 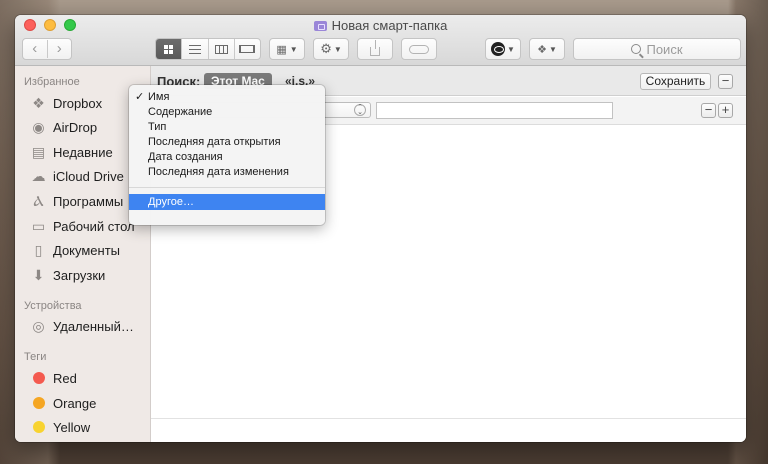 I want to click on red-tag-dot-icon, so click(x=39, y=378).